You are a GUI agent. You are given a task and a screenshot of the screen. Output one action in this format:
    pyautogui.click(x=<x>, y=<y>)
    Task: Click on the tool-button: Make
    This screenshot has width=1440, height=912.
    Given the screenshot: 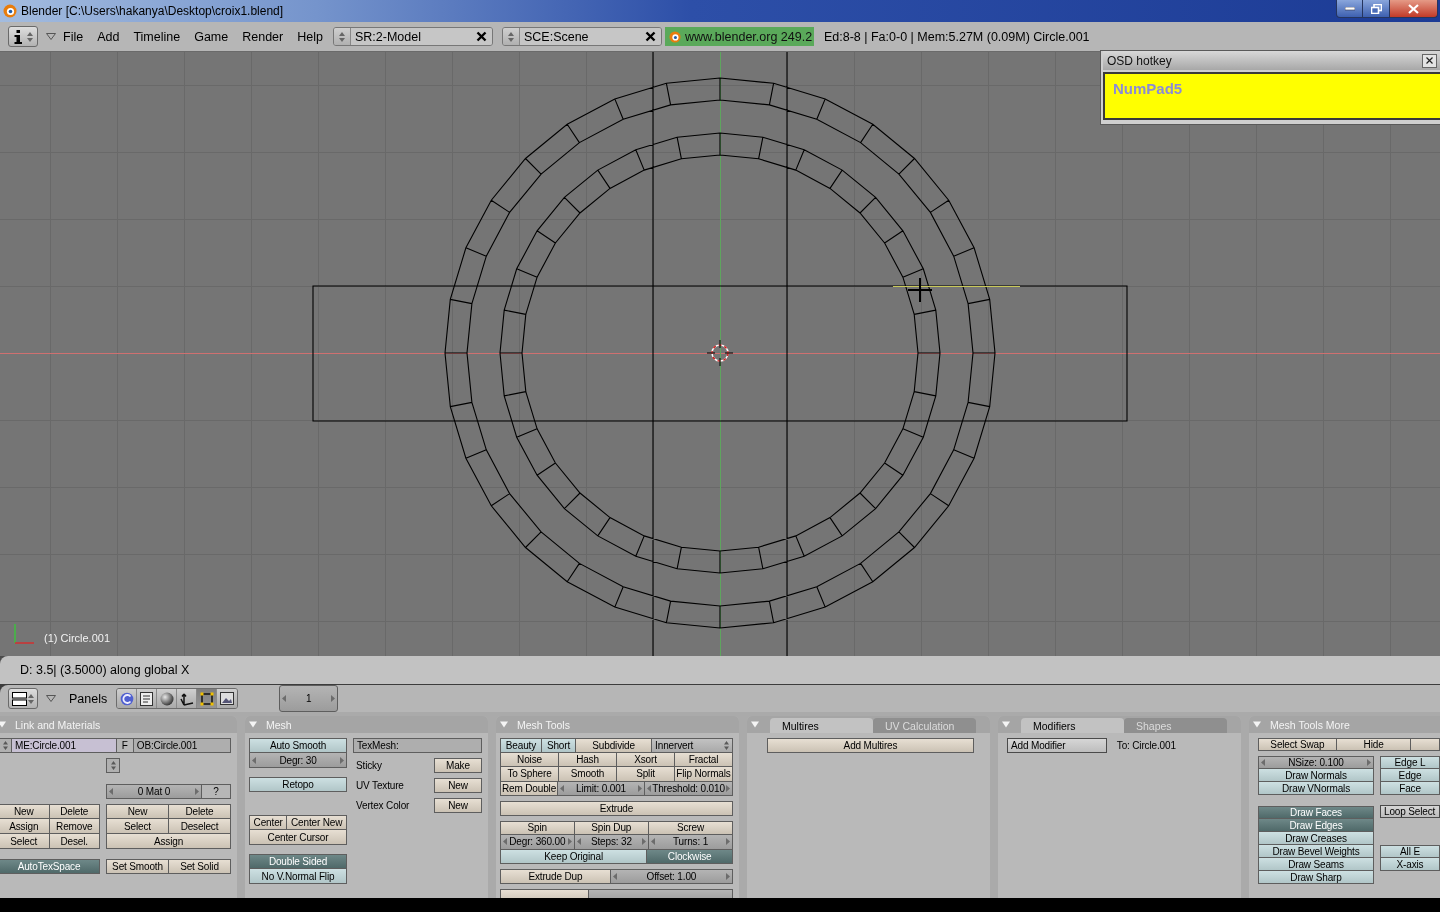 What is the action you would take?
    pyautogui.click(x=457, y=765)
    